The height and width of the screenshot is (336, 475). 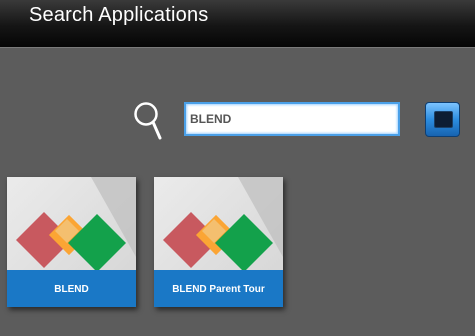 What do you see at coordinates (292, 119) in the screenshot?
I see `search-input` at bounding box center [292, 119].